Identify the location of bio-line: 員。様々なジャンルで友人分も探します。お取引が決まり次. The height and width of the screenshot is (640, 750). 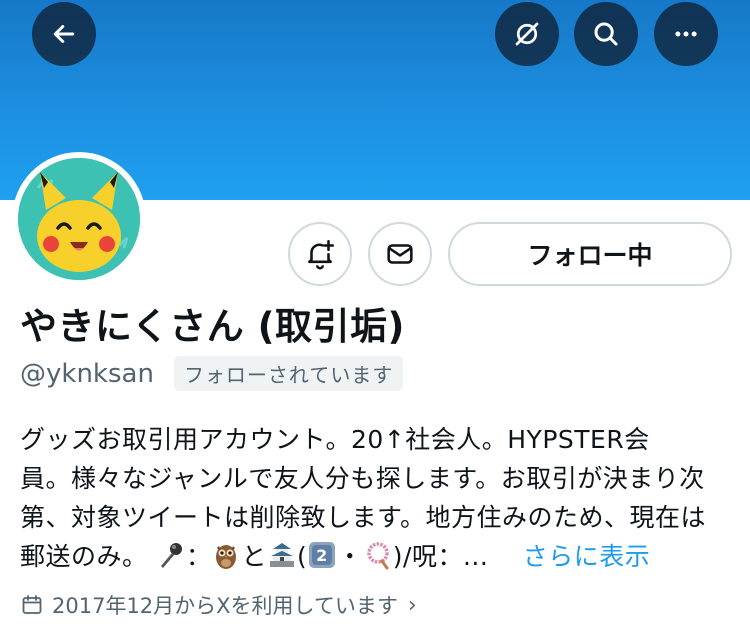
(362, 478).